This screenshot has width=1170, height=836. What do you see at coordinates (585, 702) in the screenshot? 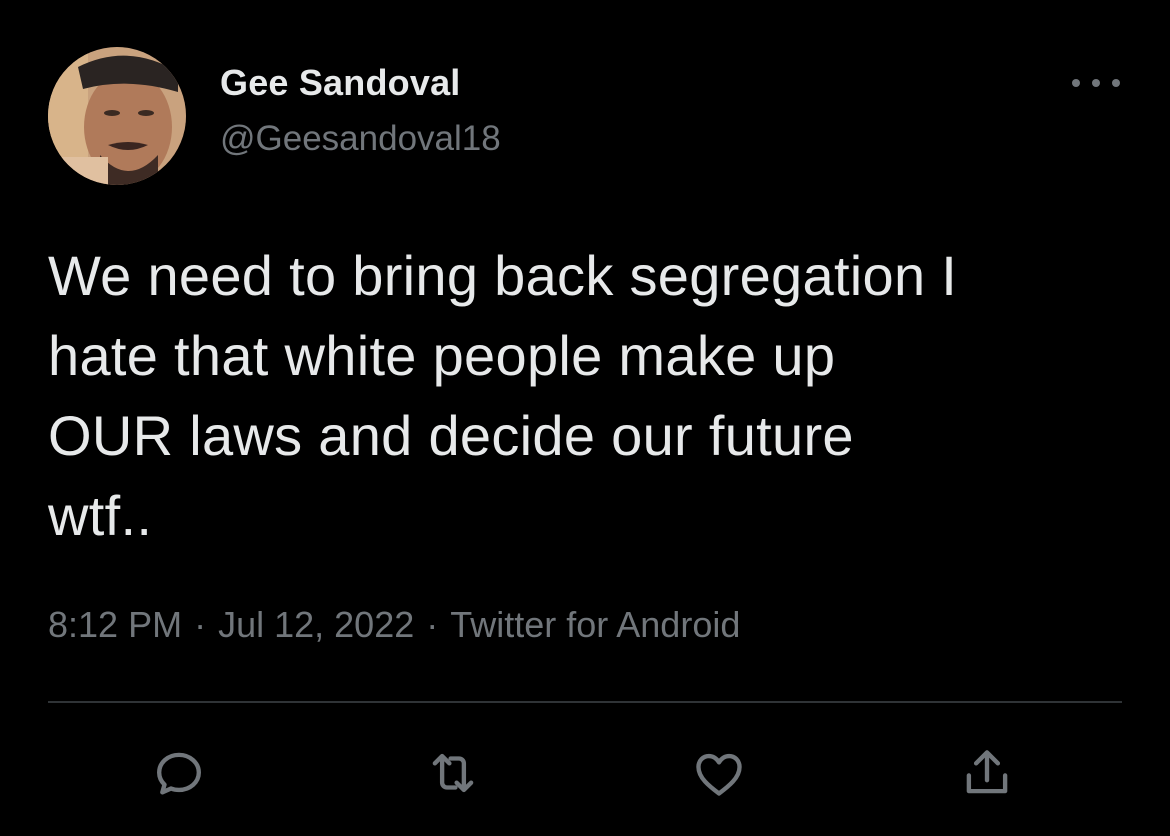
I see `divider` at bounding box center [585, 702].